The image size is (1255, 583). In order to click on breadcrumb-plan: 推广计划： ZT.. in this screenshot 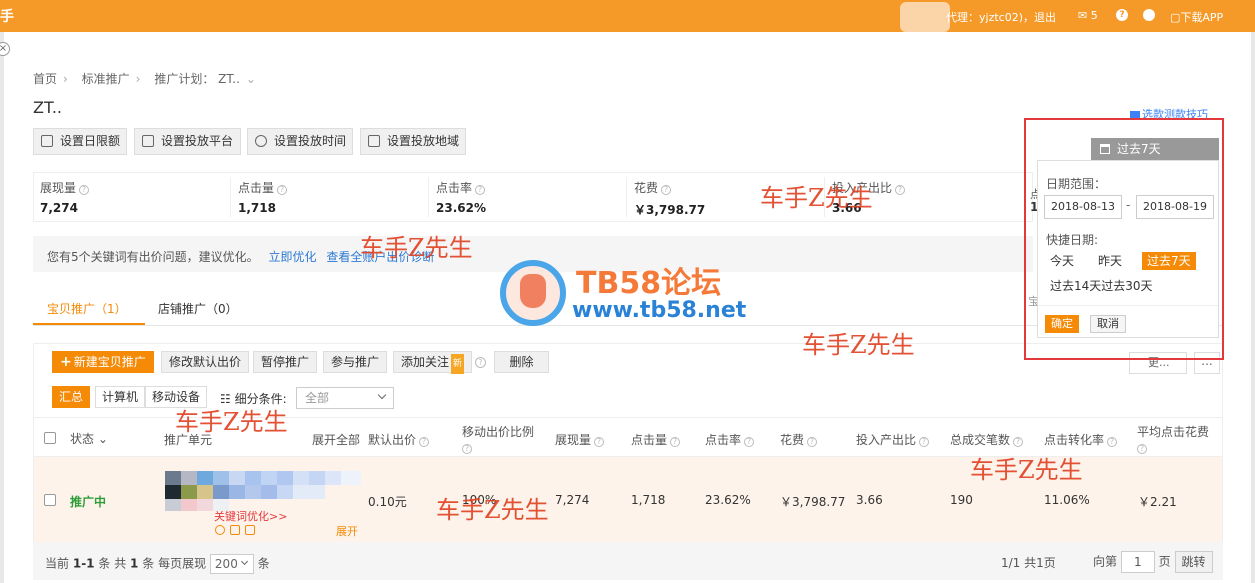, I will do `click(197, 79)`.